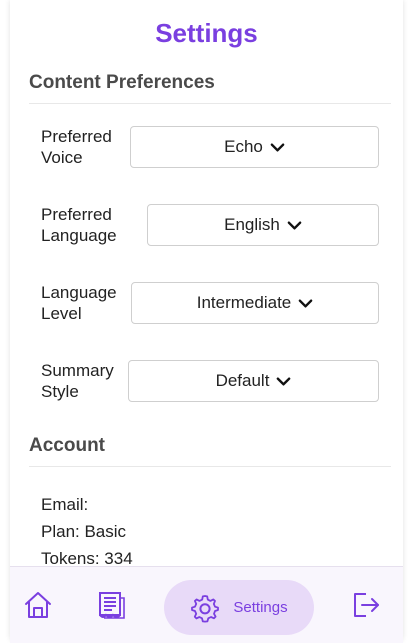 This screenshot has width=413, height=643. Describe the element at coordinates (206, 33) in the screenshot. I see `page-title: Settings` at that location.